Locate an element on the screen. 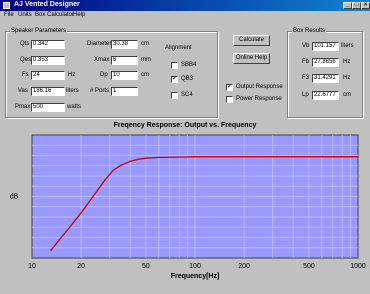  menu-help: Help is located at coordinates (79, 15).